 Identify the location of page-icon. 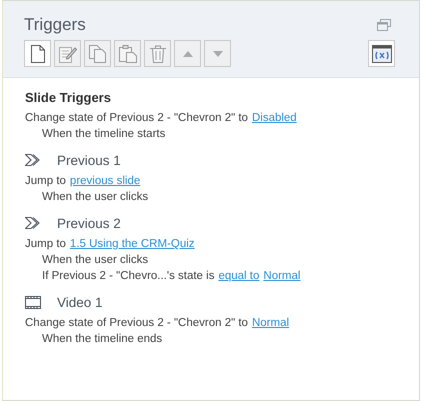
(37, 53).